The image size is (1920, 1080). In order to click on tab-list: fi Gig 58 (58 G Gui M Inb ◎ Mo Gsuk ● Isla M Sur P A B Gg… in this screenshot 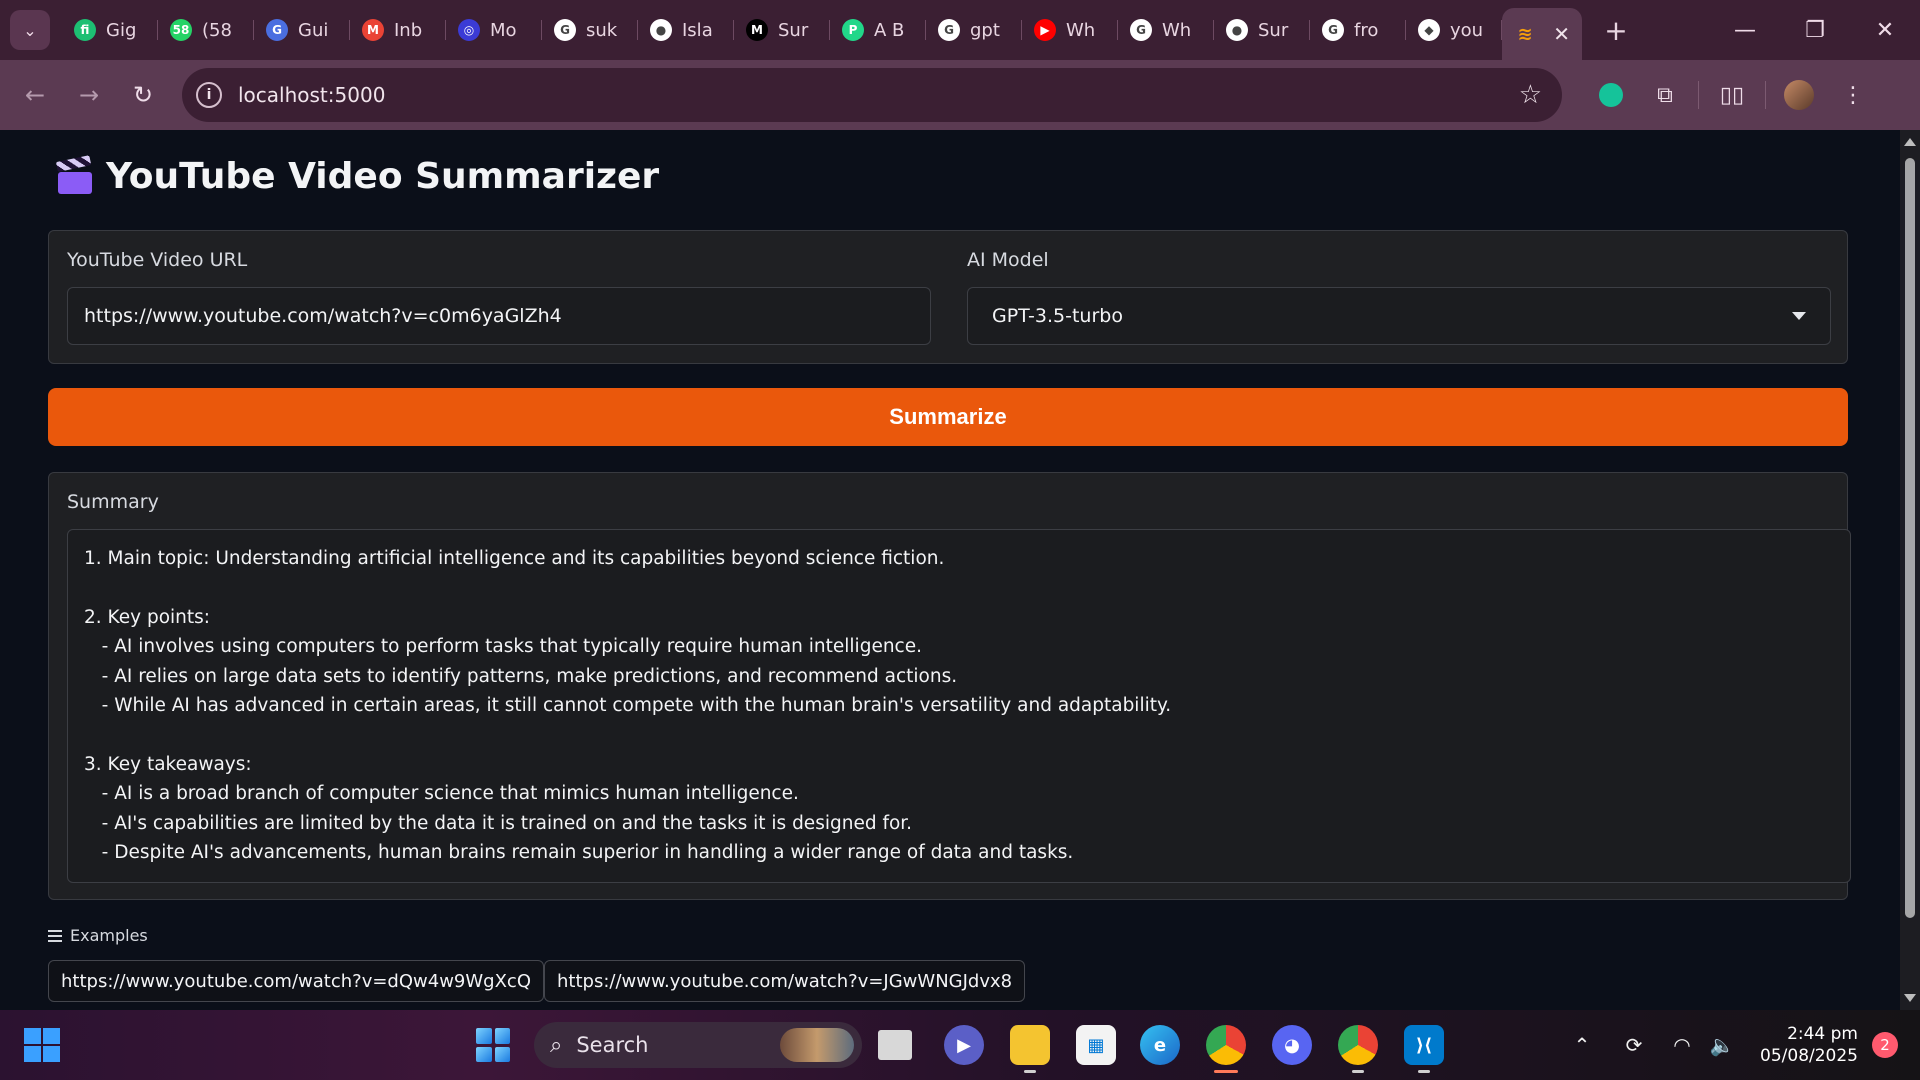, I will do `click(782, 30)`.